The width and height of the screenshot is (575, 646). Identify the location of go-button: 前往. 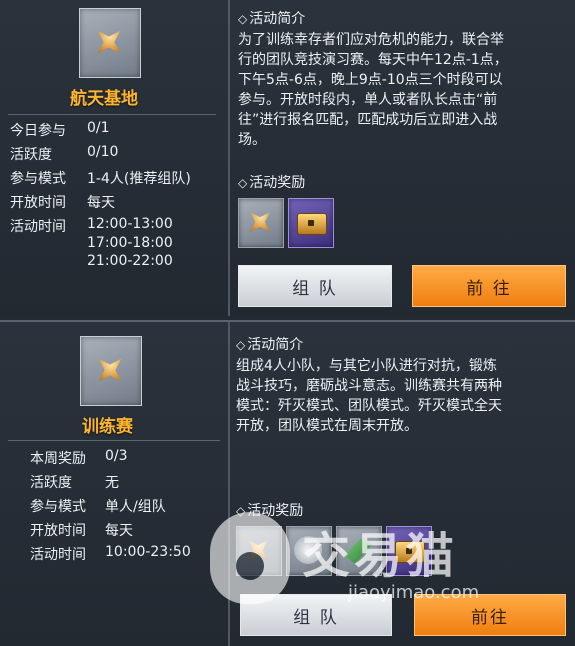
(490, 615).